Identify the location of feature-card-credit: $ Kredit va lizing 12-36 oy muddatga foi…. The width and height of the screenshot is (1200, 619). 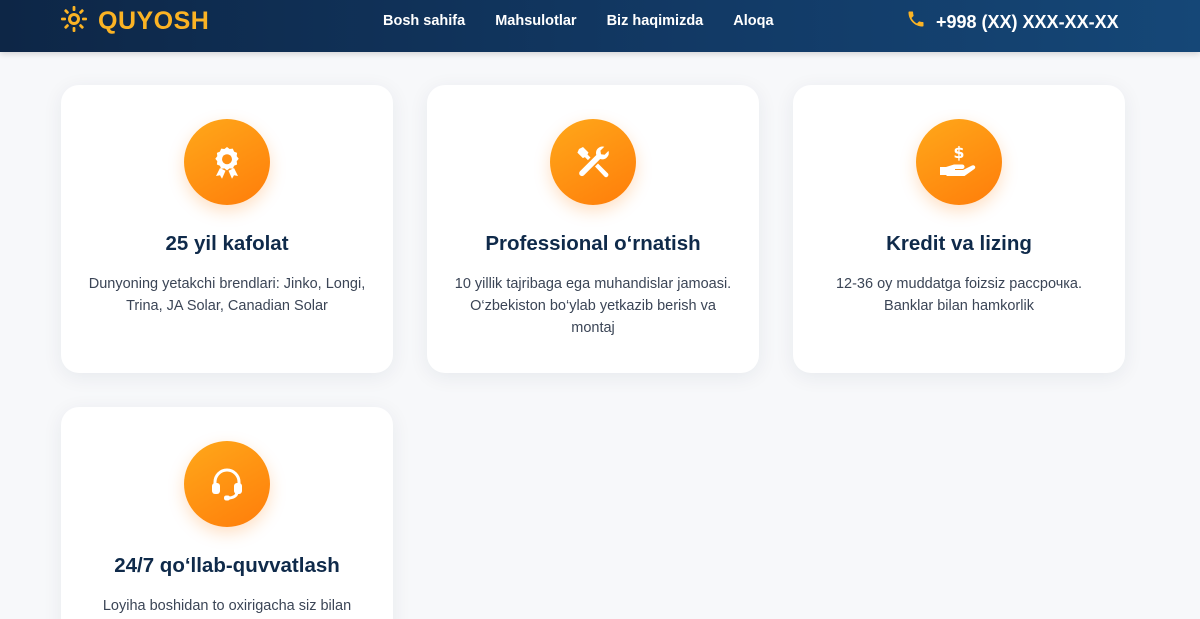
(959, 229).